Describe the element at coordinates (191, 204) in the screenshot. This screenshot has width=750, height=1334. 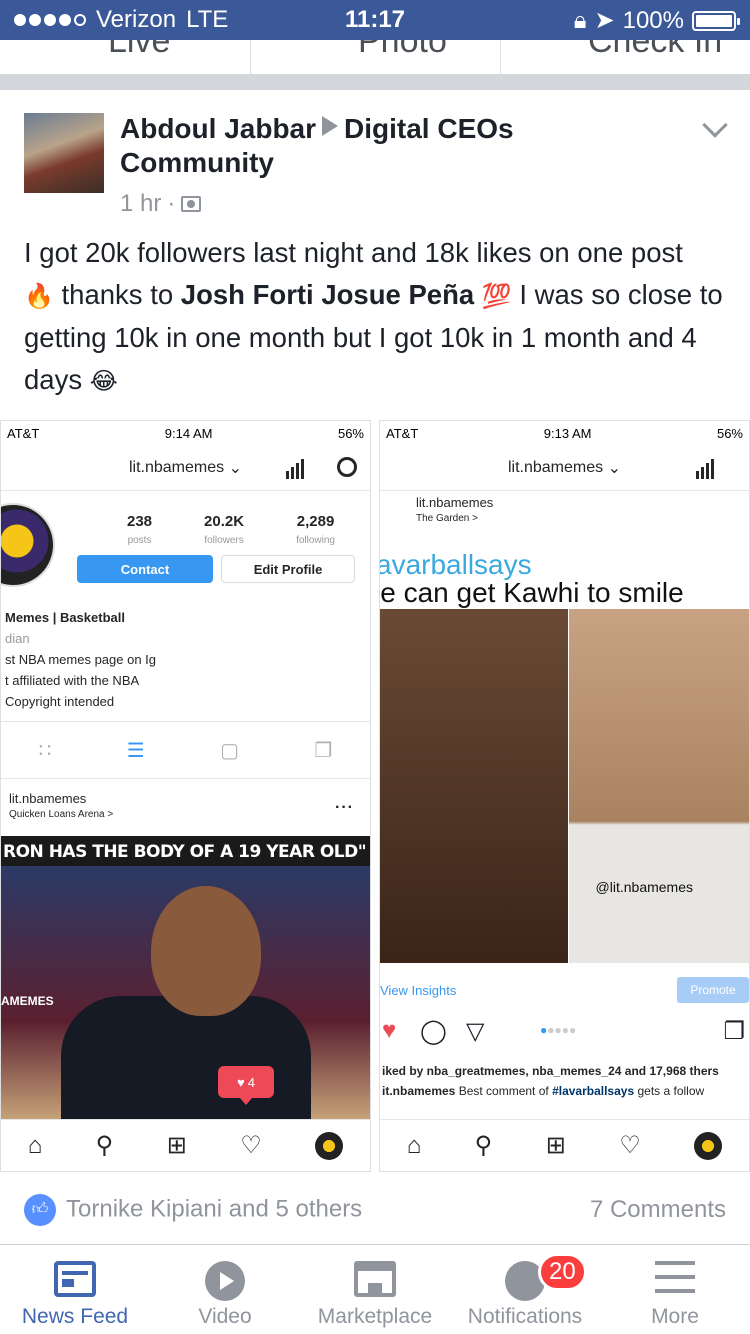
I see `group-audience-icon` at that location.